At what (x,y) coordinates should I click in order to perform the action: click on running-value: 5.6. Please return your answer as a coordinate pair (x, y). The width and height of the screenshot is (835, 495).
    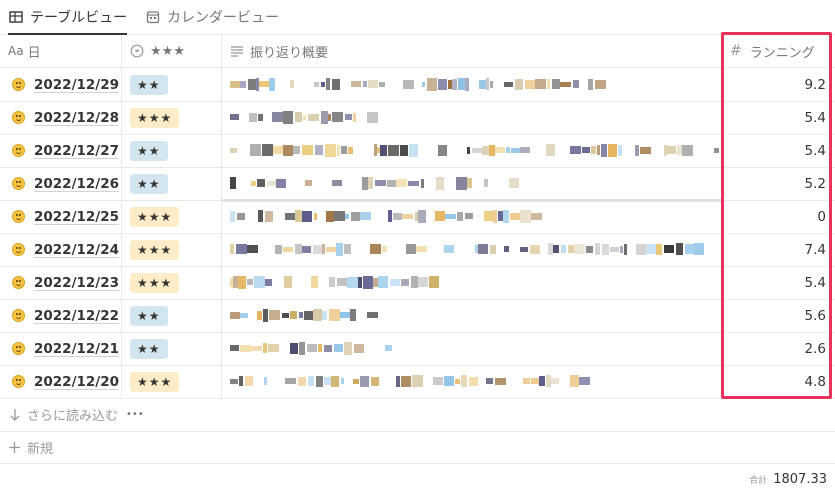
    Looking at the image, I should click on (778, 315).